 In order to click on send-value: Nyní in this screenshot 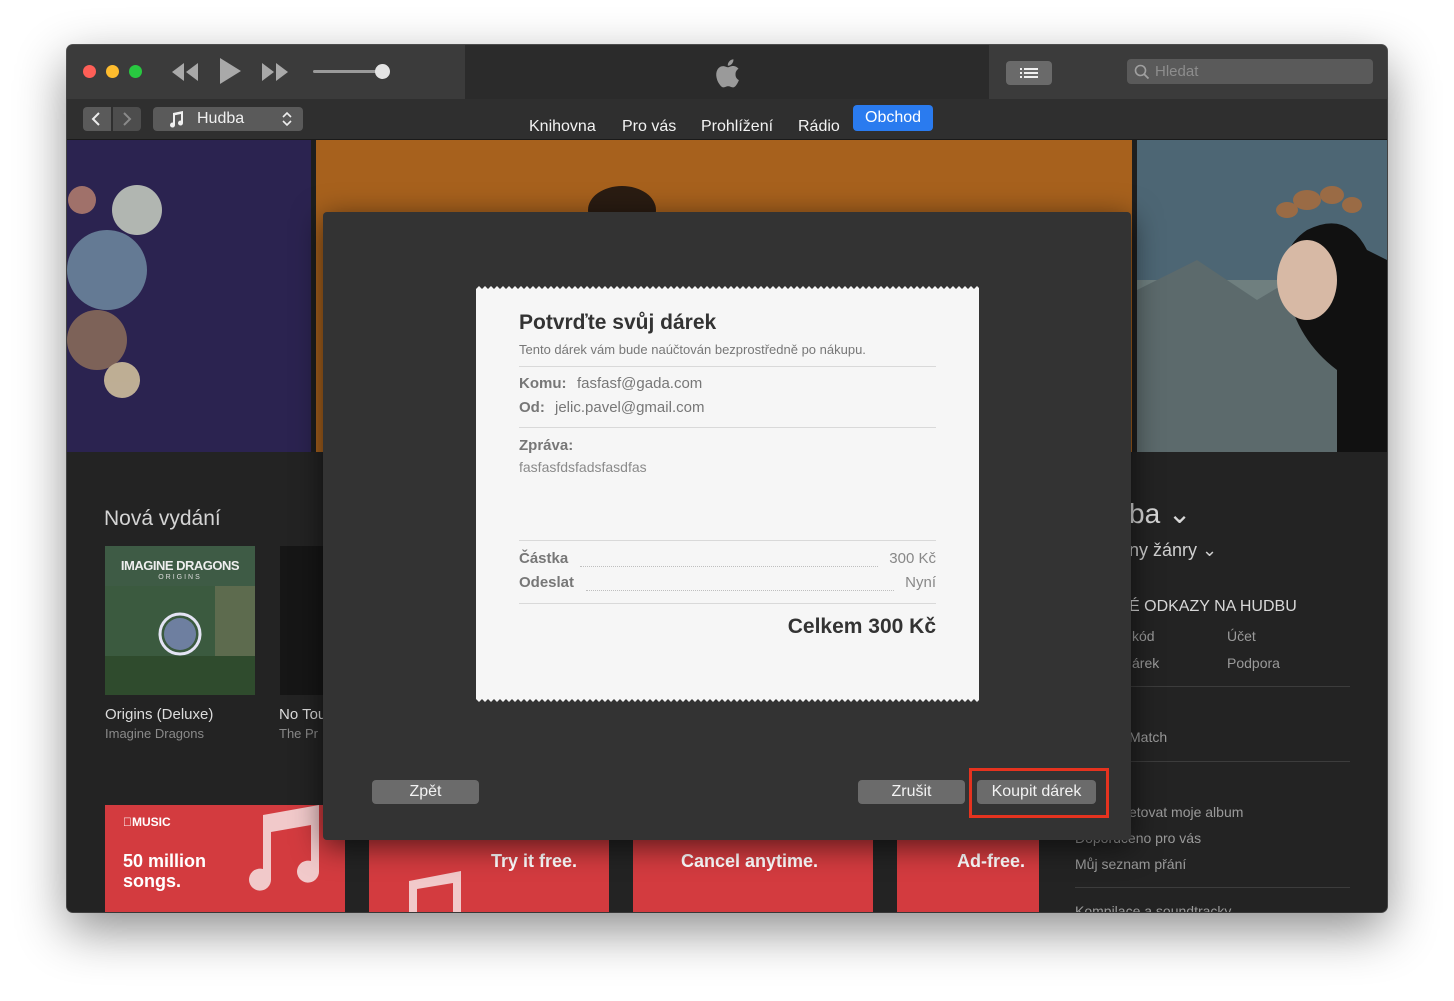, I will do `click(920, 582)`.